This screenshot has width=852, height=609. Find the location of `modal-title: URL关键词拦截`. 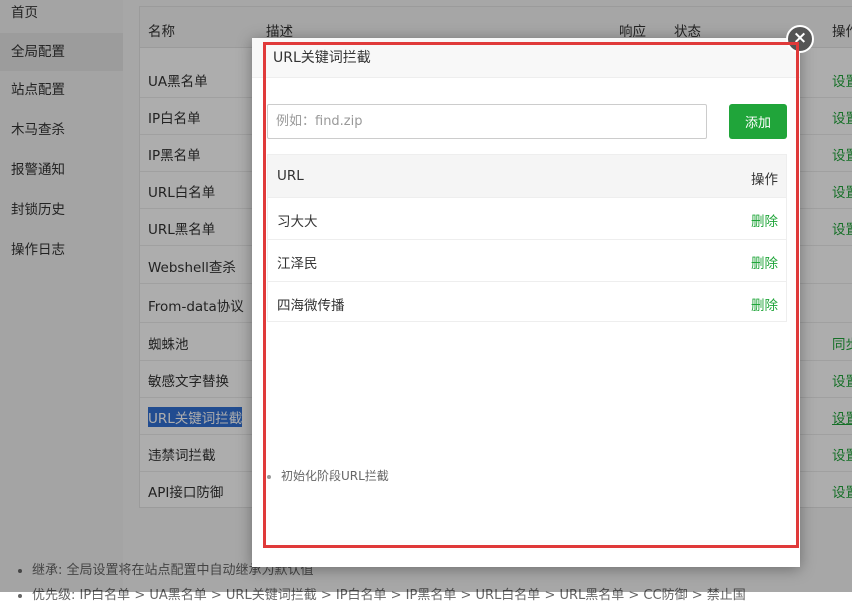

modal-title: URL关键词拦截 is located at coordinates (526, 58).